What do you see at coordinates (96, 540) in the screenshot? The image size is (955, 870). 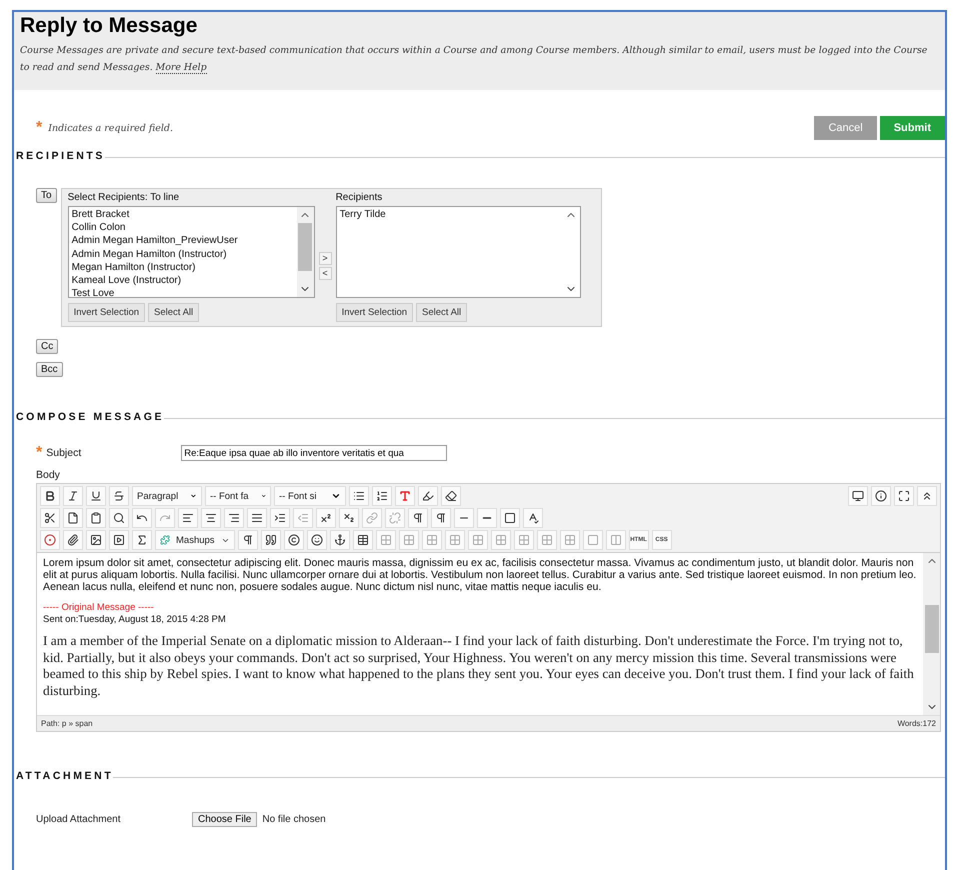 I see `image-icon` at bounding box center [96, 540].